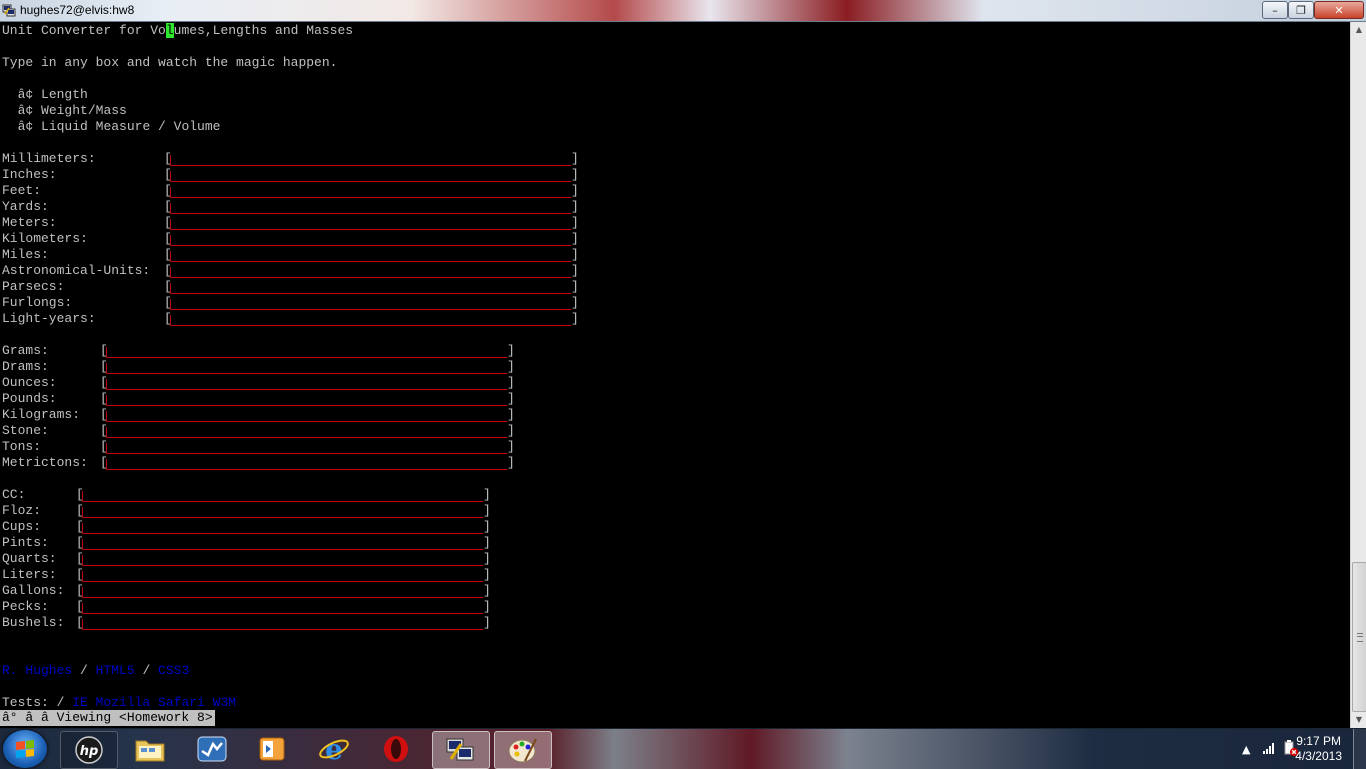 The width and height of the screenshot is (1366, 769). Describe the element at coordinates (283, 543) in the screenshot. I see `pints-input: []` at that location.